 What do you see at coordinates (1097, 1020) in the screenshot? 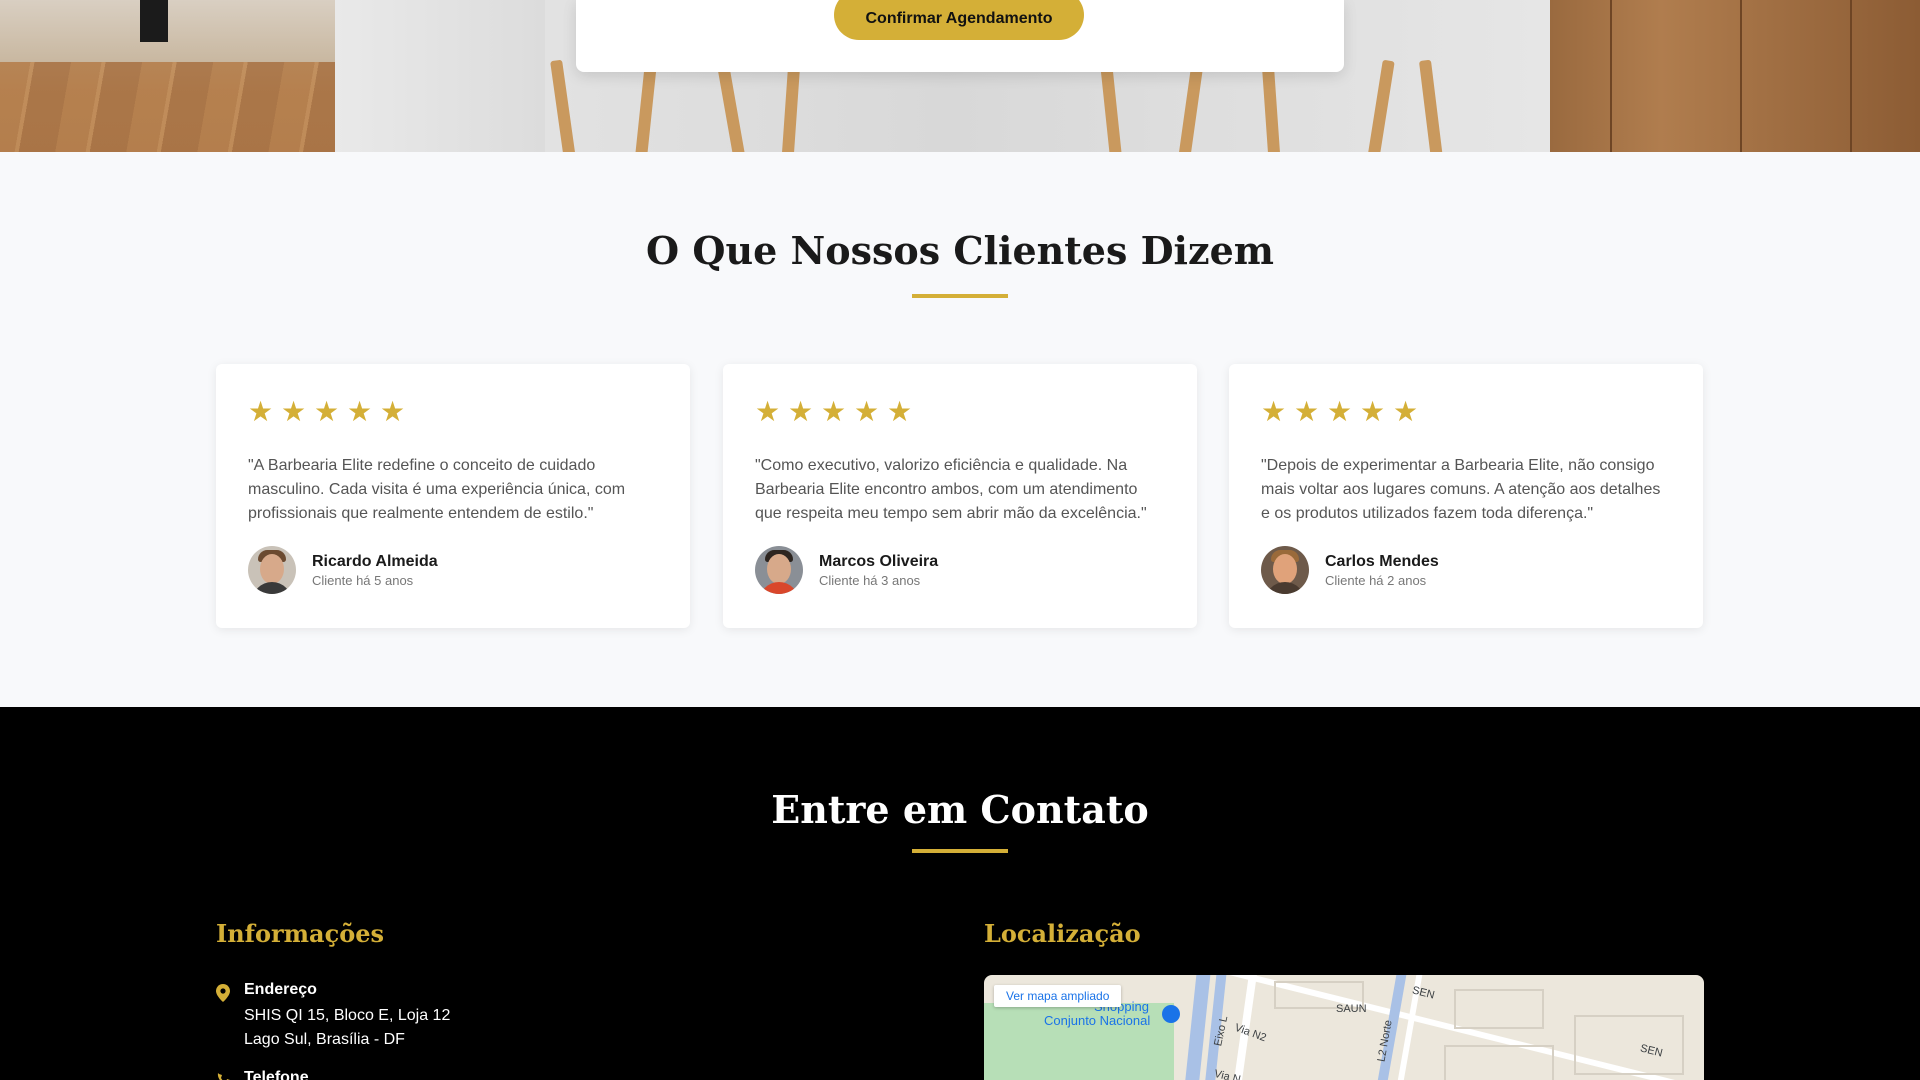
I see `map-label: Conjunto Nacional` at bounding box center [1097, 1020].